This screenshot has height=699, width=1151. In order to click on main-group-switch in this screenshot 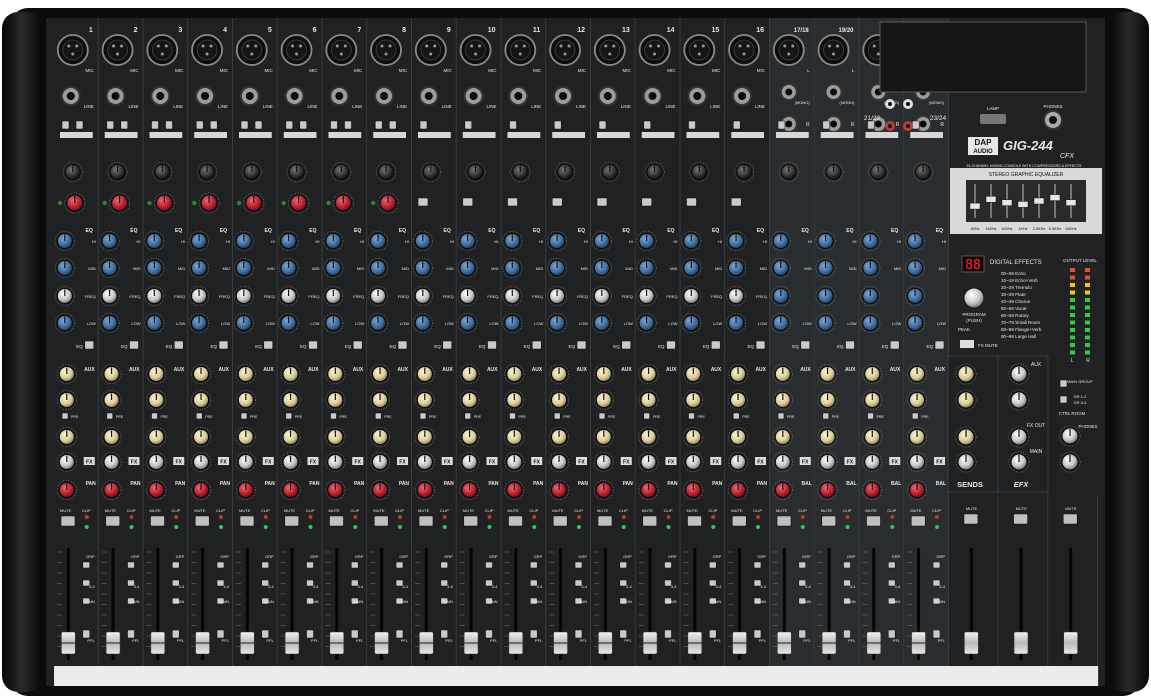, I will do `click(1063, 383)`.